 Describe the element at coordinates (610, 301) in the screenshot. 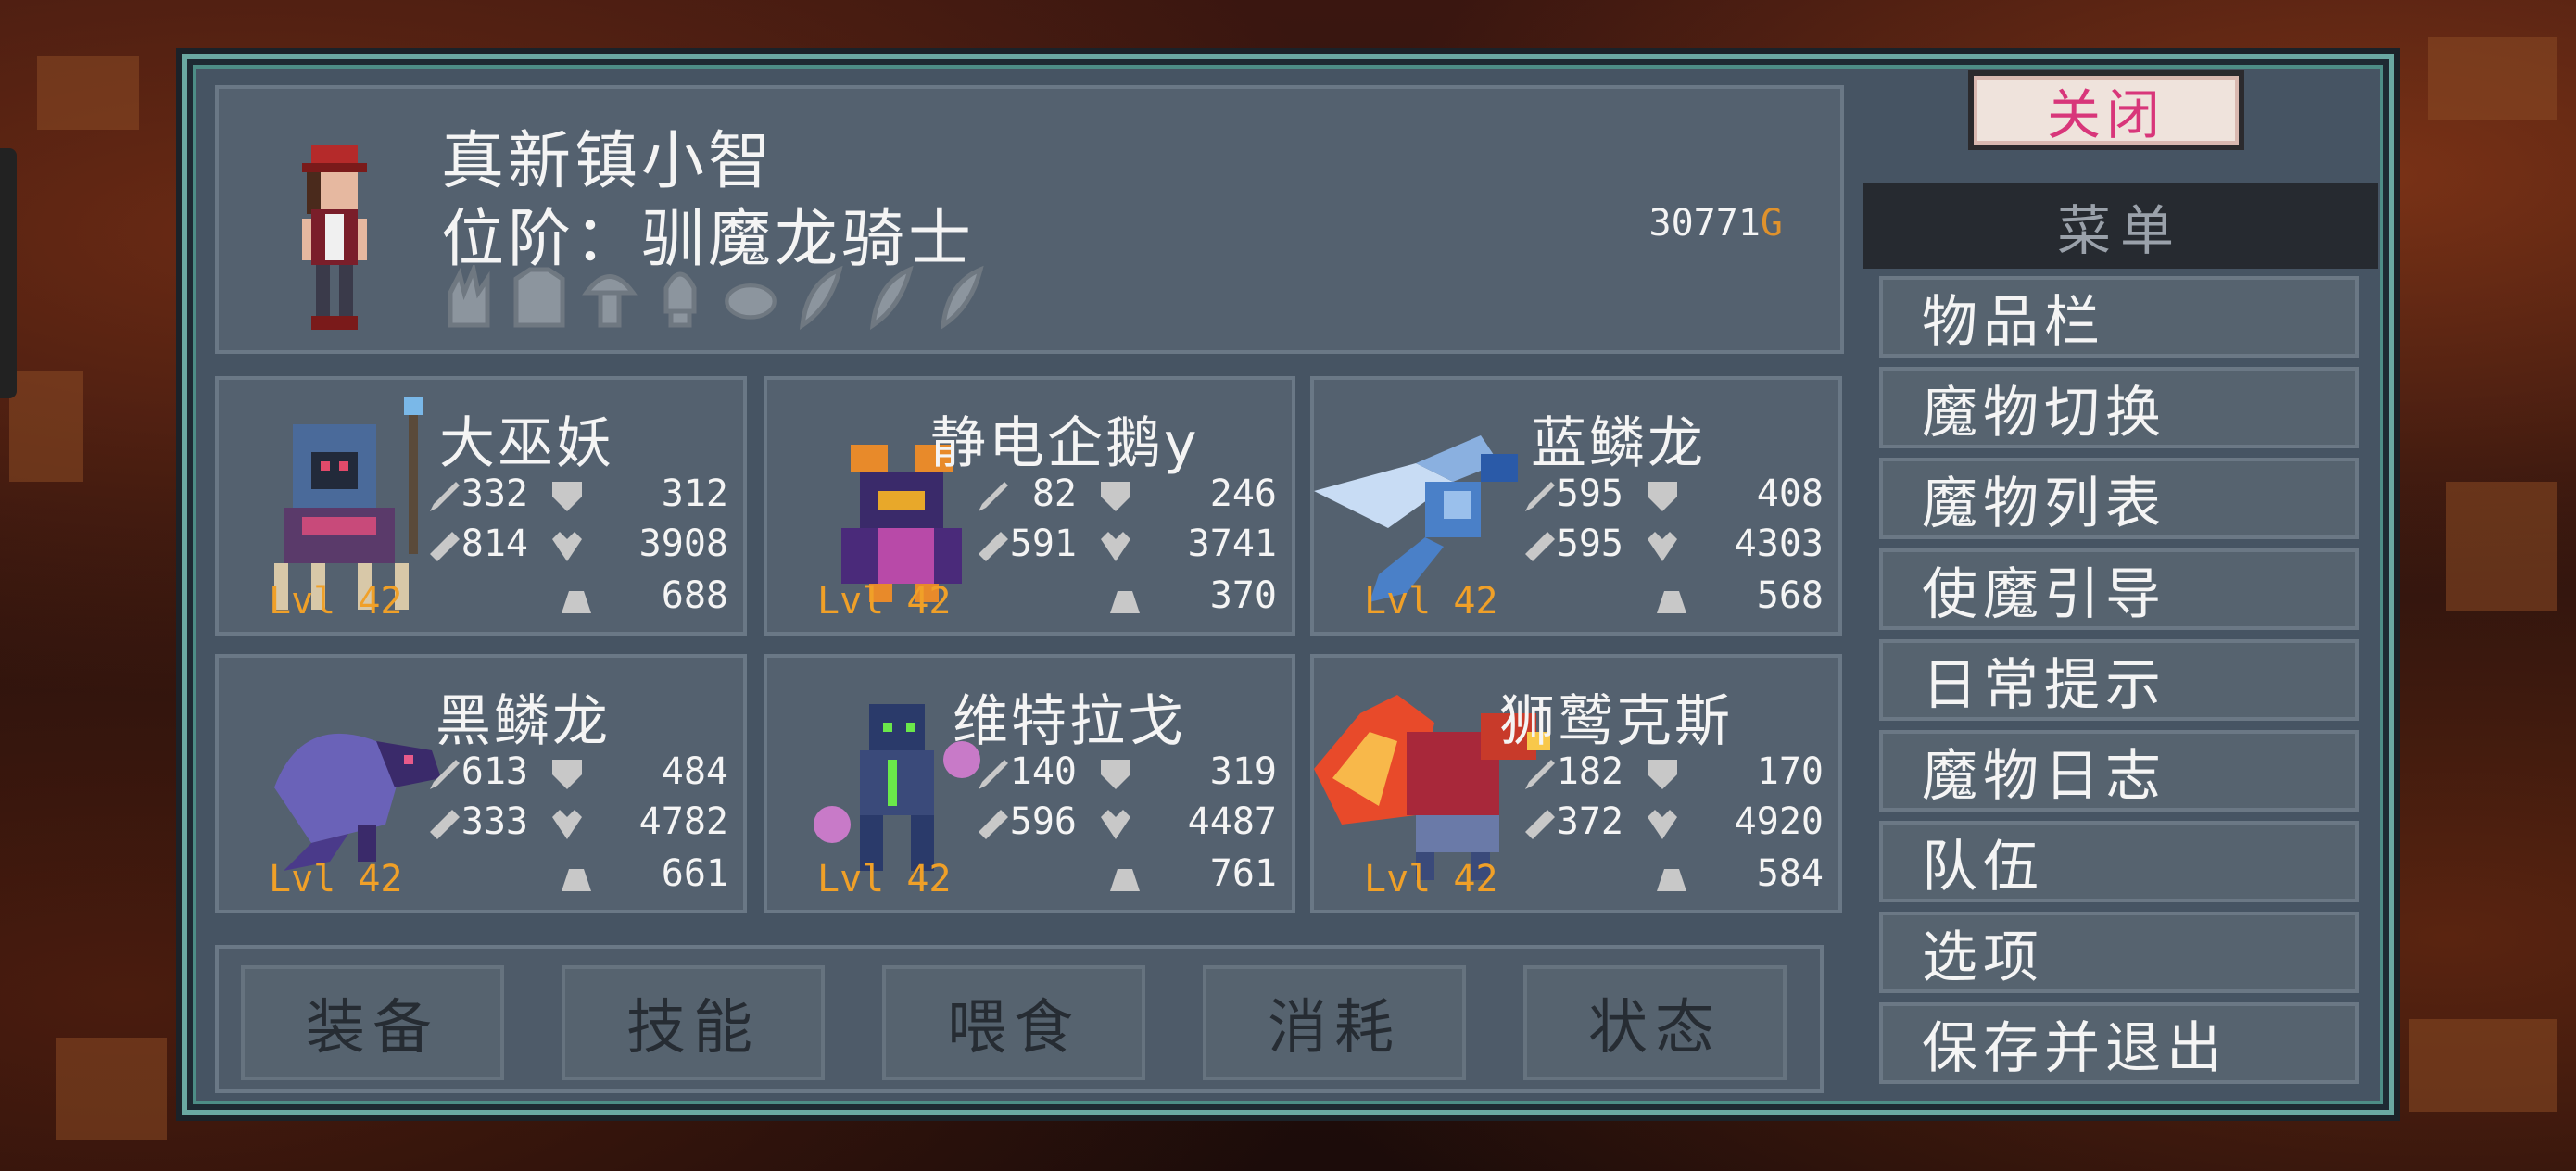

I see `mushroom-badge-icon` at that location.